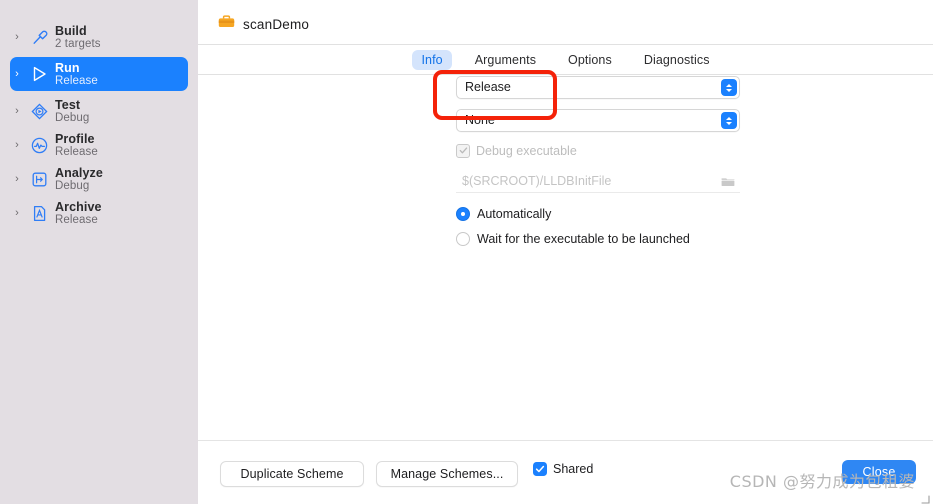 This screenshot has height=504, width=933. What do you see at coordinates (76, 151) in the screenshot?
I see `sidebar-item-profile-subtitle: Release` at bounding box center [76, 151].